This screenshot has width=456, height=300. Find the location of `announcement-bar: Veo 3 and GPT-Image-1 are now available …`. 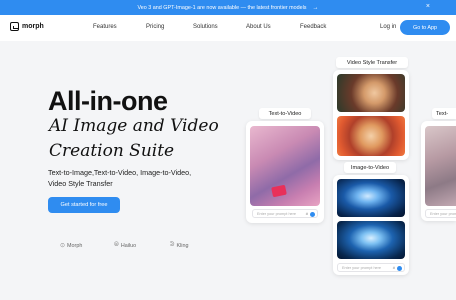

announcement-bar: Veo 3 and GPT-Image-1 are now available … is located at coordinates (228, 7).